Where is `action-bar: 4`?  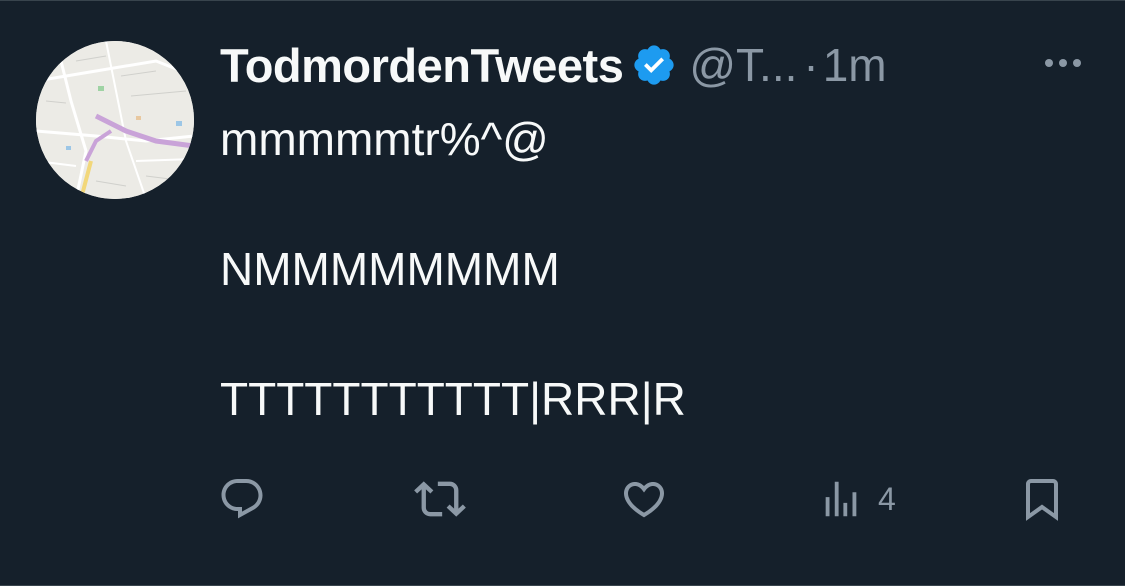
action-bar: 4 is located at coordinates (643, 499).